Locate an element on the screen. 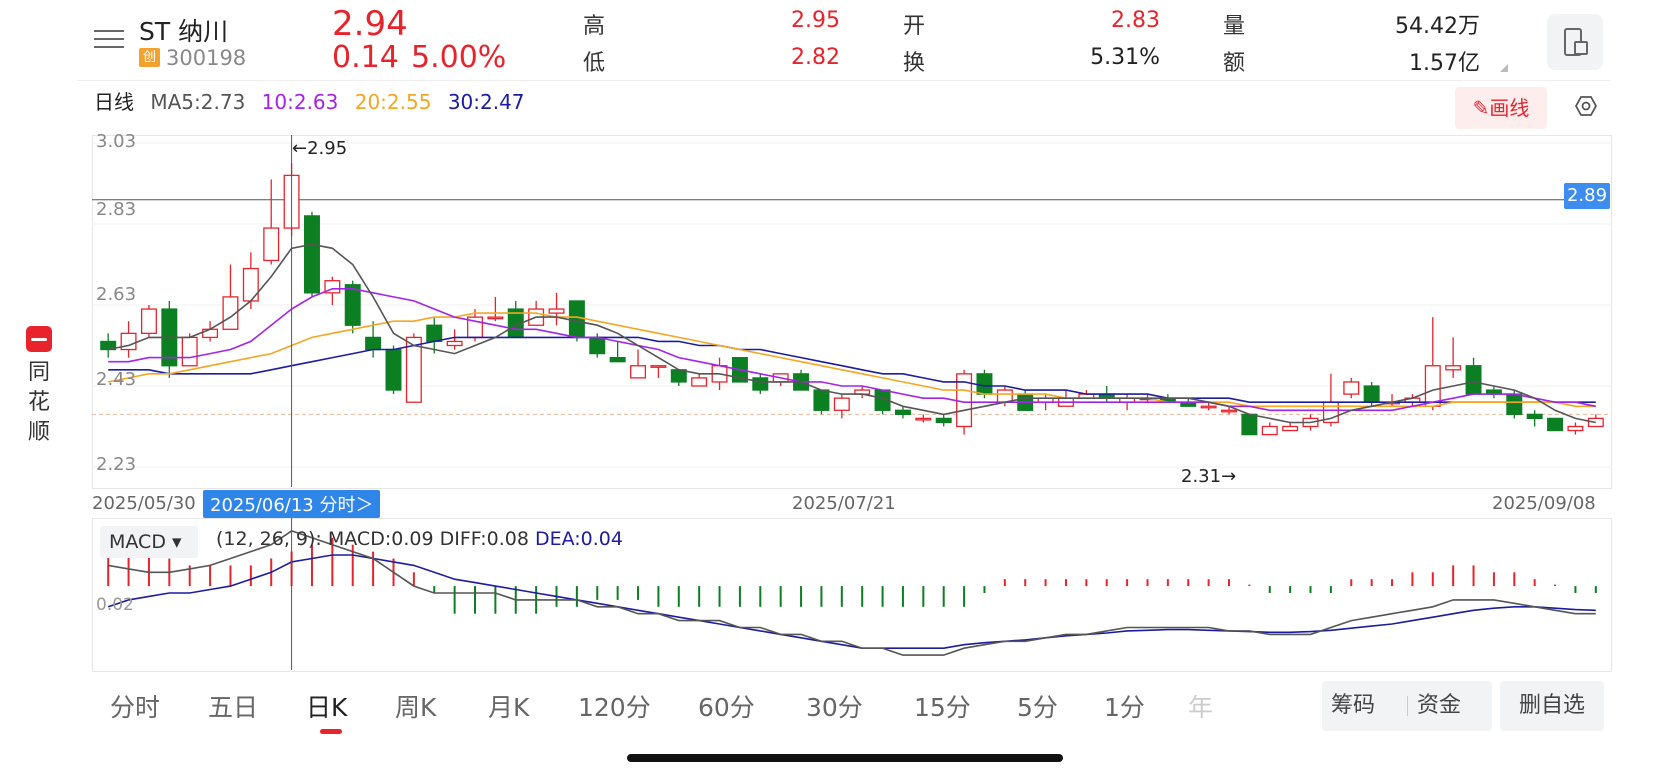  crosshair-price-tag: 2.89 is located at coordinates (1587, 196).